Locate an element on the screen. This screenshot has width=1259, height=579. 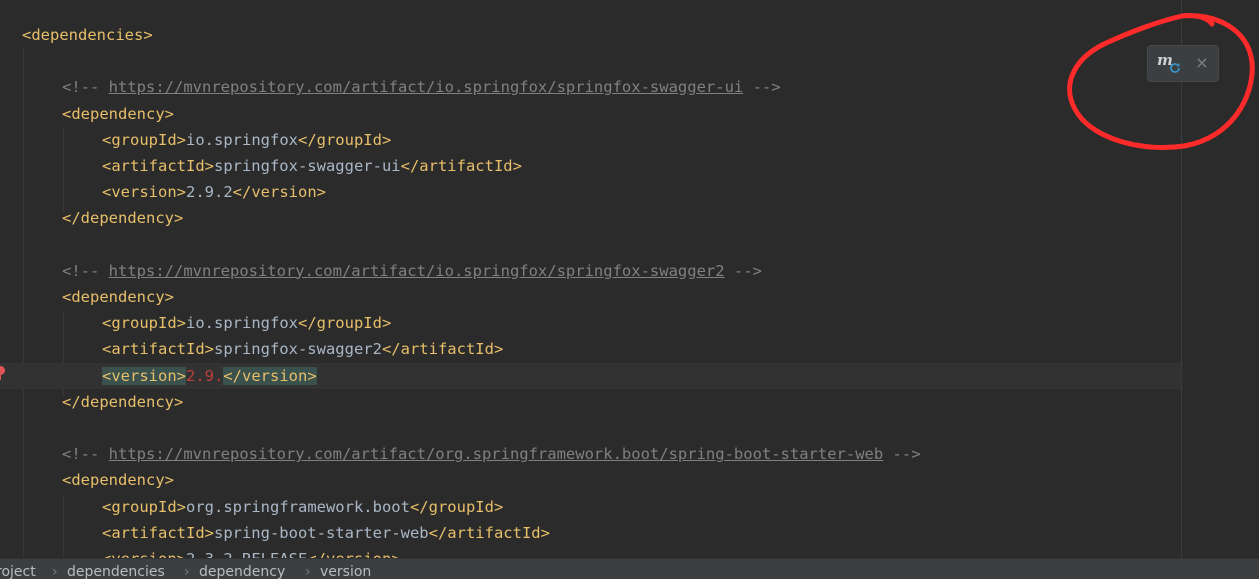
xml-text: springfox-swagger2 is located at coordinates (297, 349).